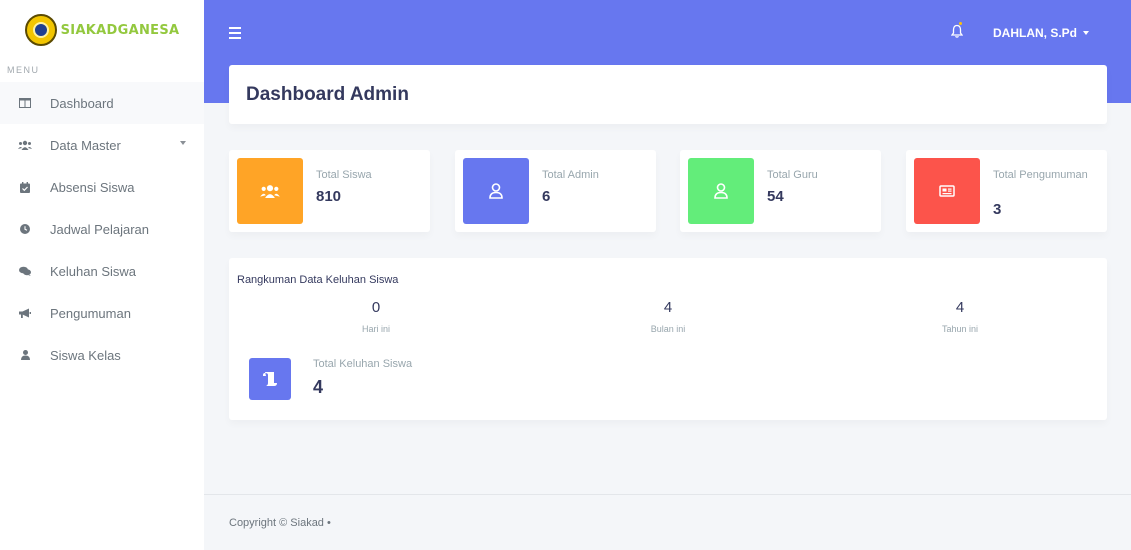 The width and height of the screenshot is (1131, 550). What do you see at coordinates (668, 329) in the screenshot?
I see `period-label: Bulan ini` at bounding box center [668, 329].